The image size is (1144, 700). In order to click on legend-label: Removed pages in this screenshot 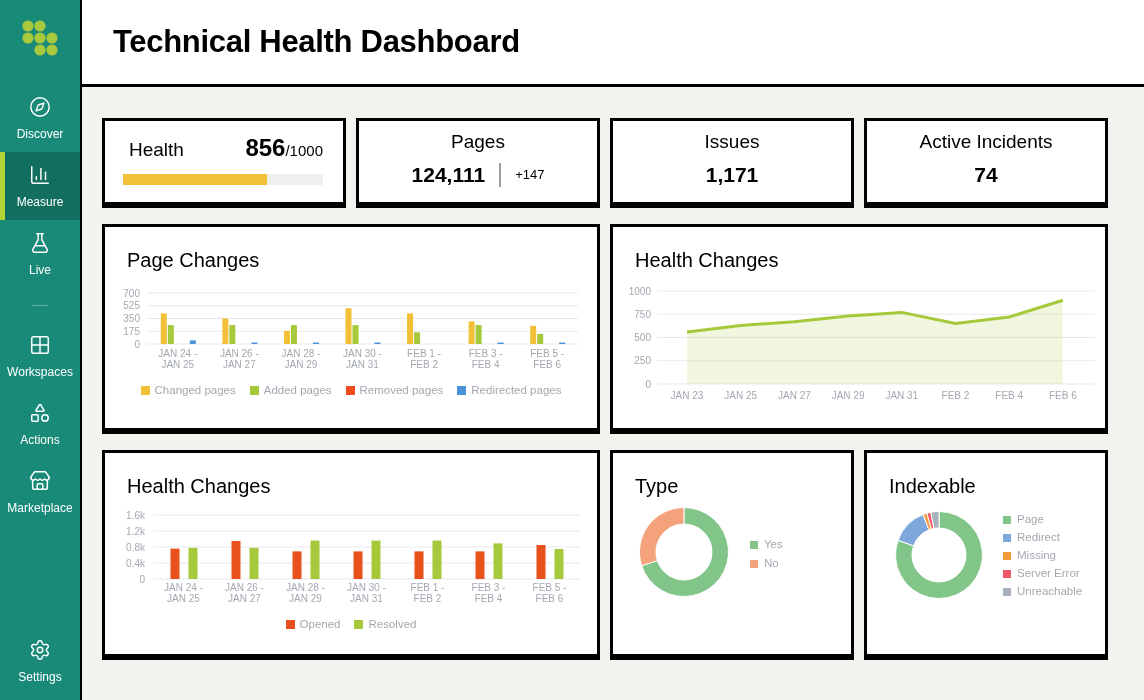, I will do `click(401, 390)`.